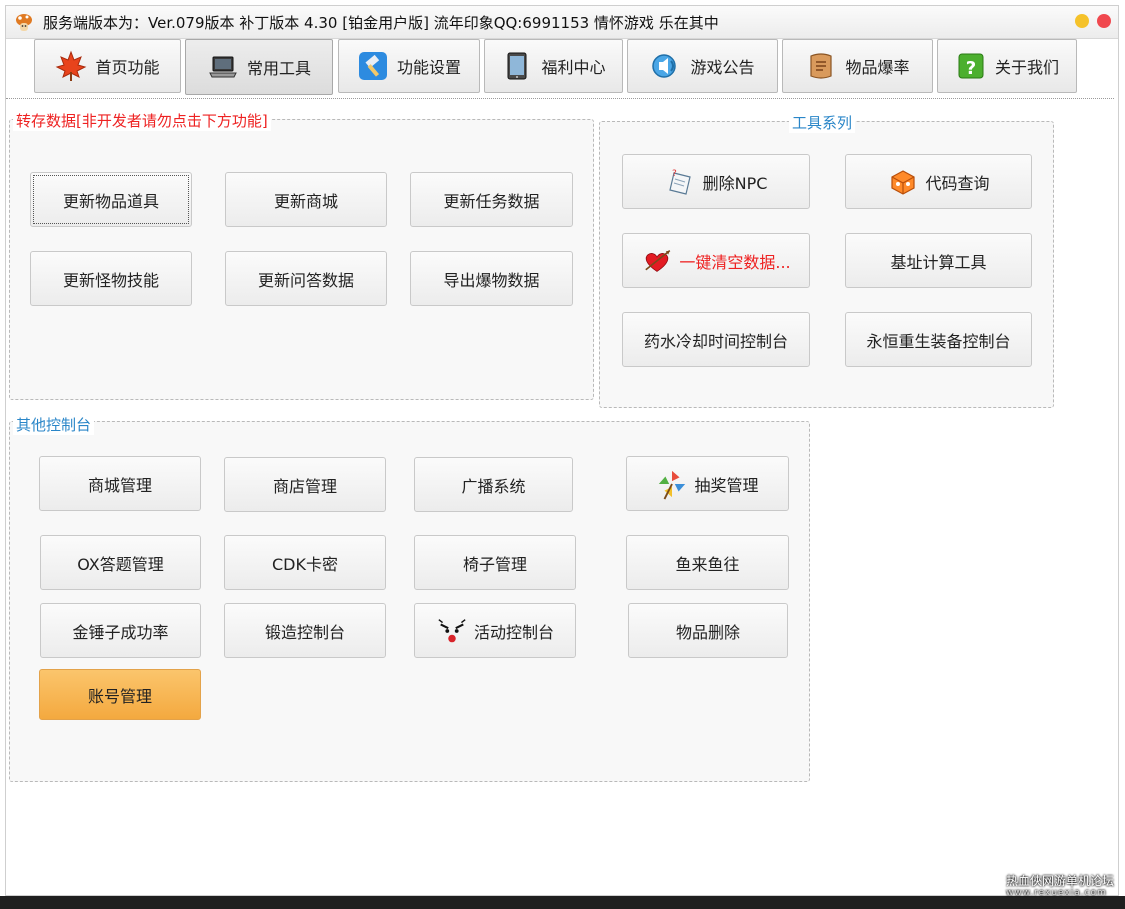  Describe the element at coordinates (716, 339) in the screenshot. I see `potion-cooldown-button: 药水冷却时间控制台` at that location.